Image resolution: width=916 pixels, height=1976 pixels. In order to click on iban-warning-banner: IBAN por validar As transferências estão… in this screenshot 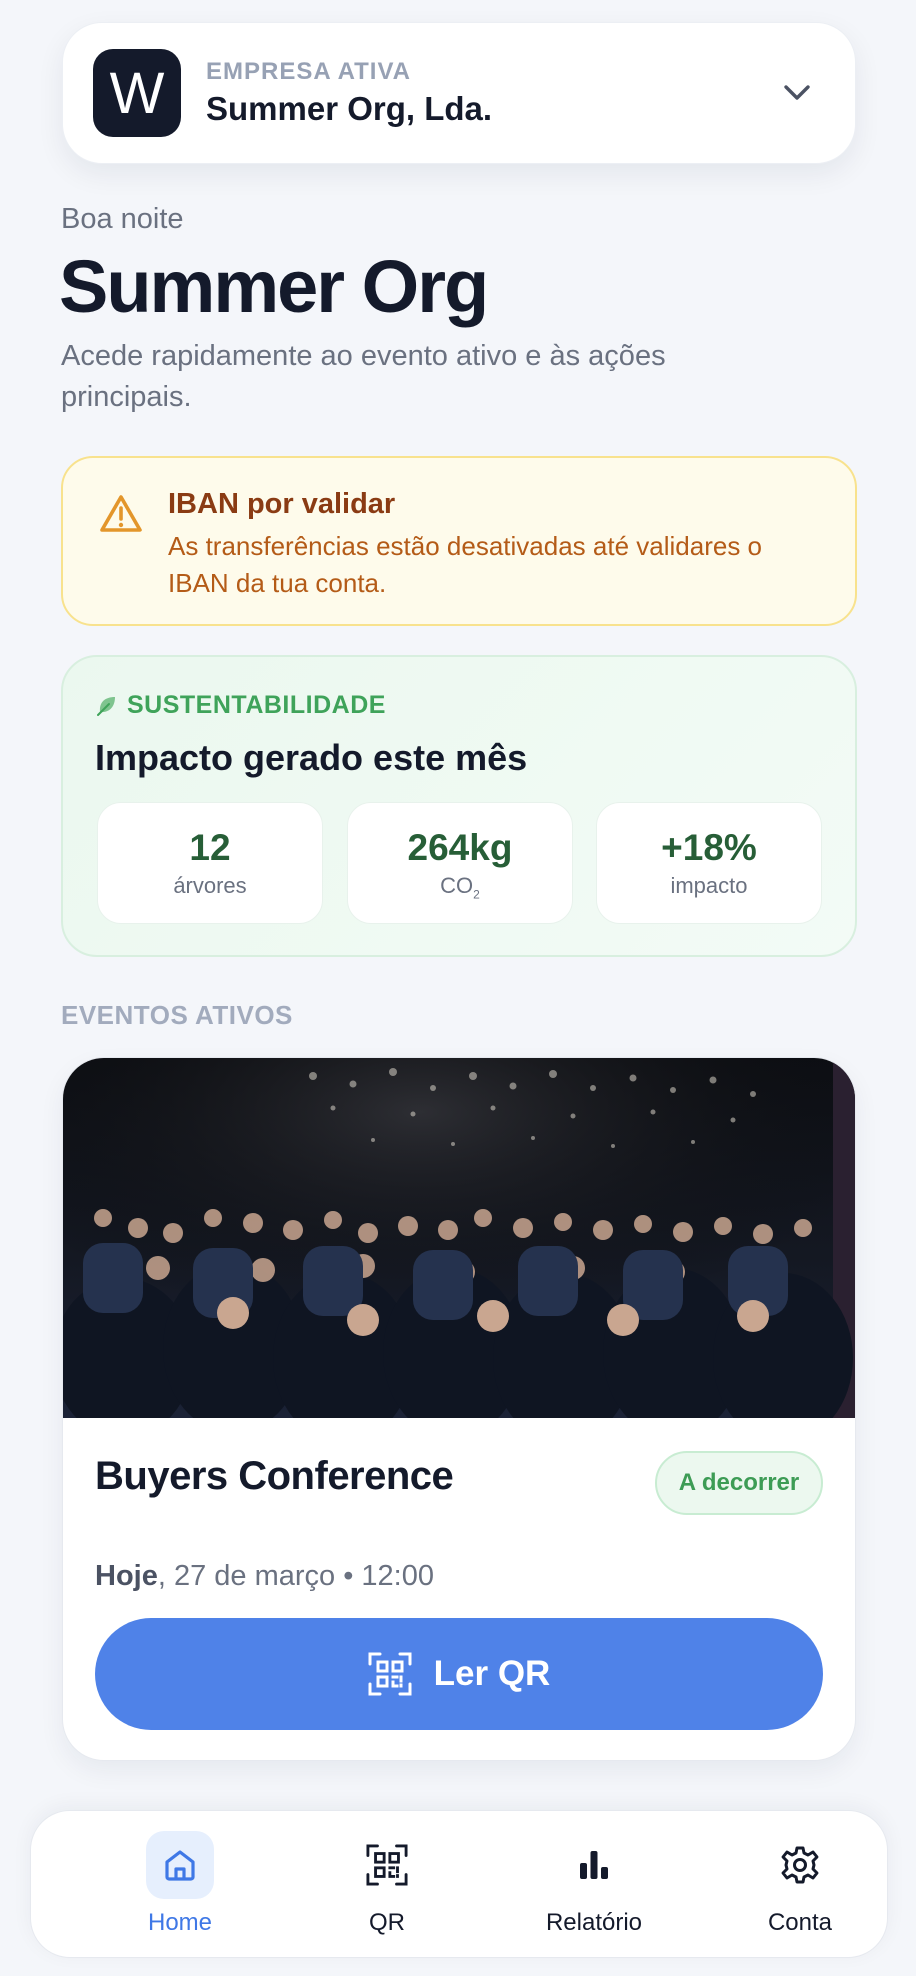, I will do `click(459, 541)`.